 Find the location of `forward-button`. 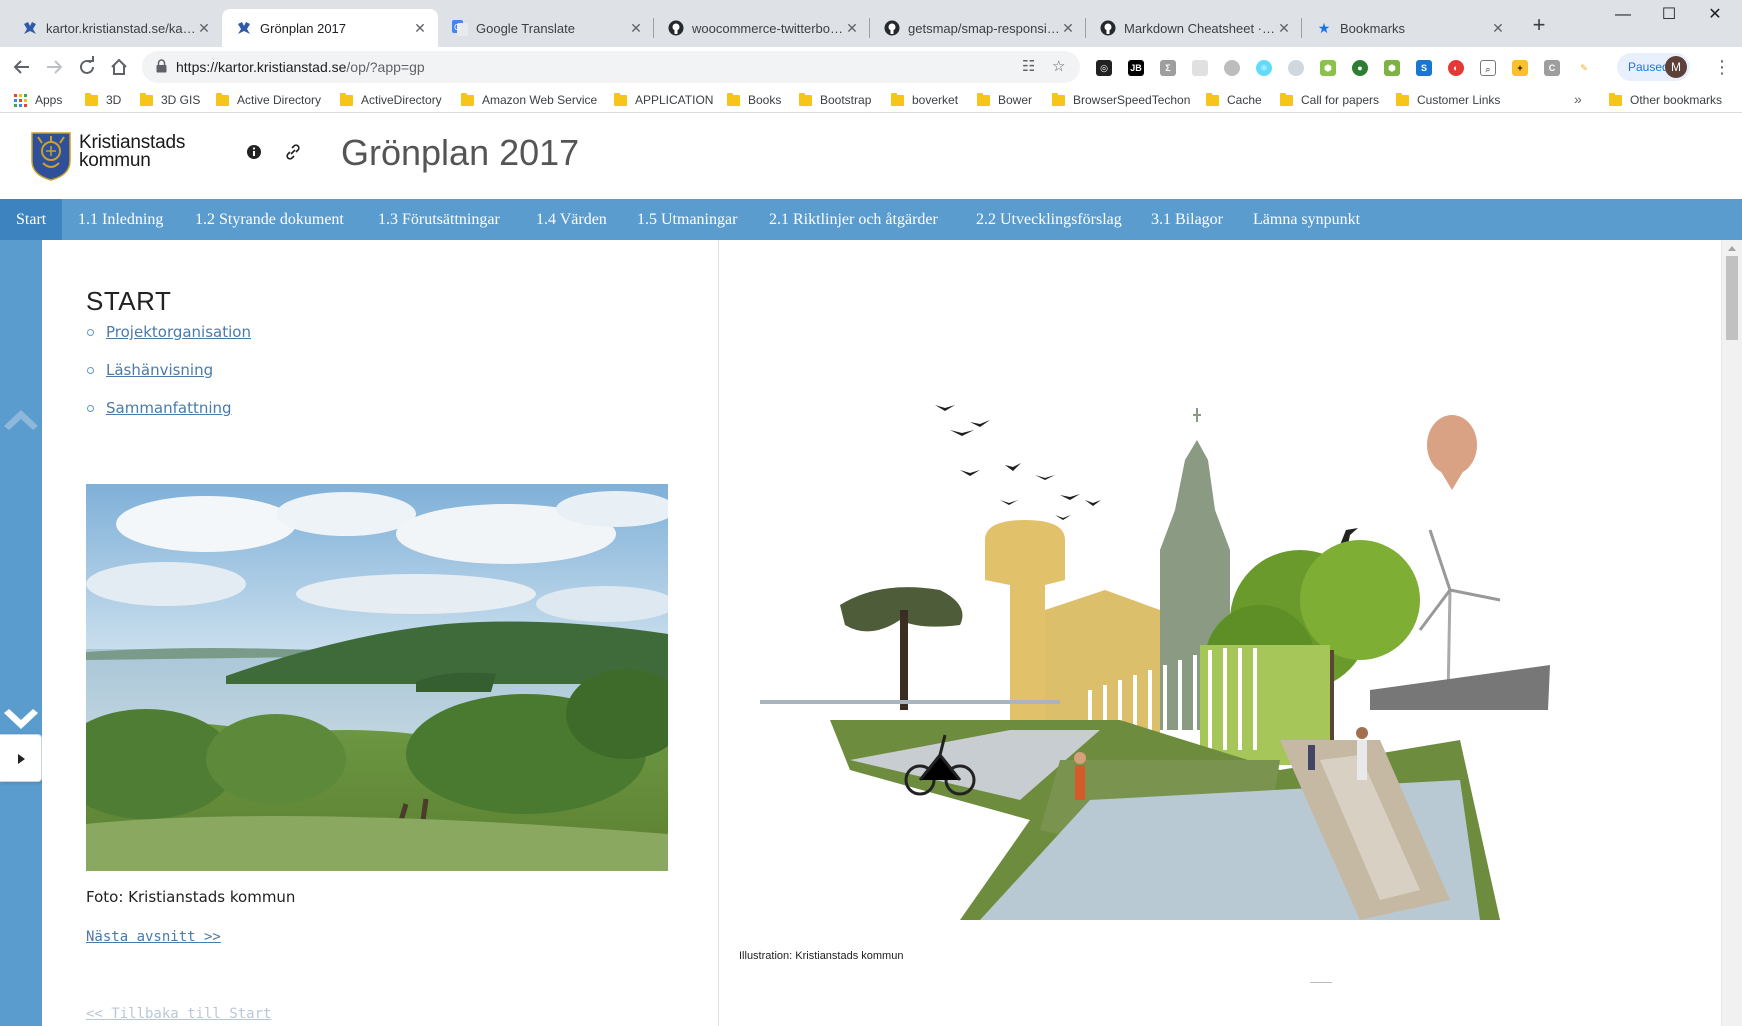

forward-button is located at coordinates (54, 67).